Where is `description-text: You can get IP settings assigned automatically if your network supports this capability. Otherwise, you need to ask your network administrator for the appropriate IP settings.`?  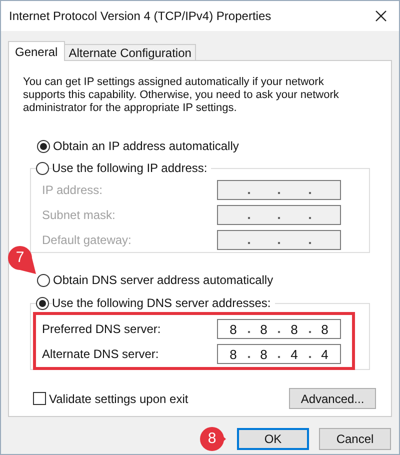 description-text: You can get IP settings assigned automatically if your network supports this capability. Otherwise, you need to ask your network administrator for the appropriate IP settings. is located at coordinates (181, 95).